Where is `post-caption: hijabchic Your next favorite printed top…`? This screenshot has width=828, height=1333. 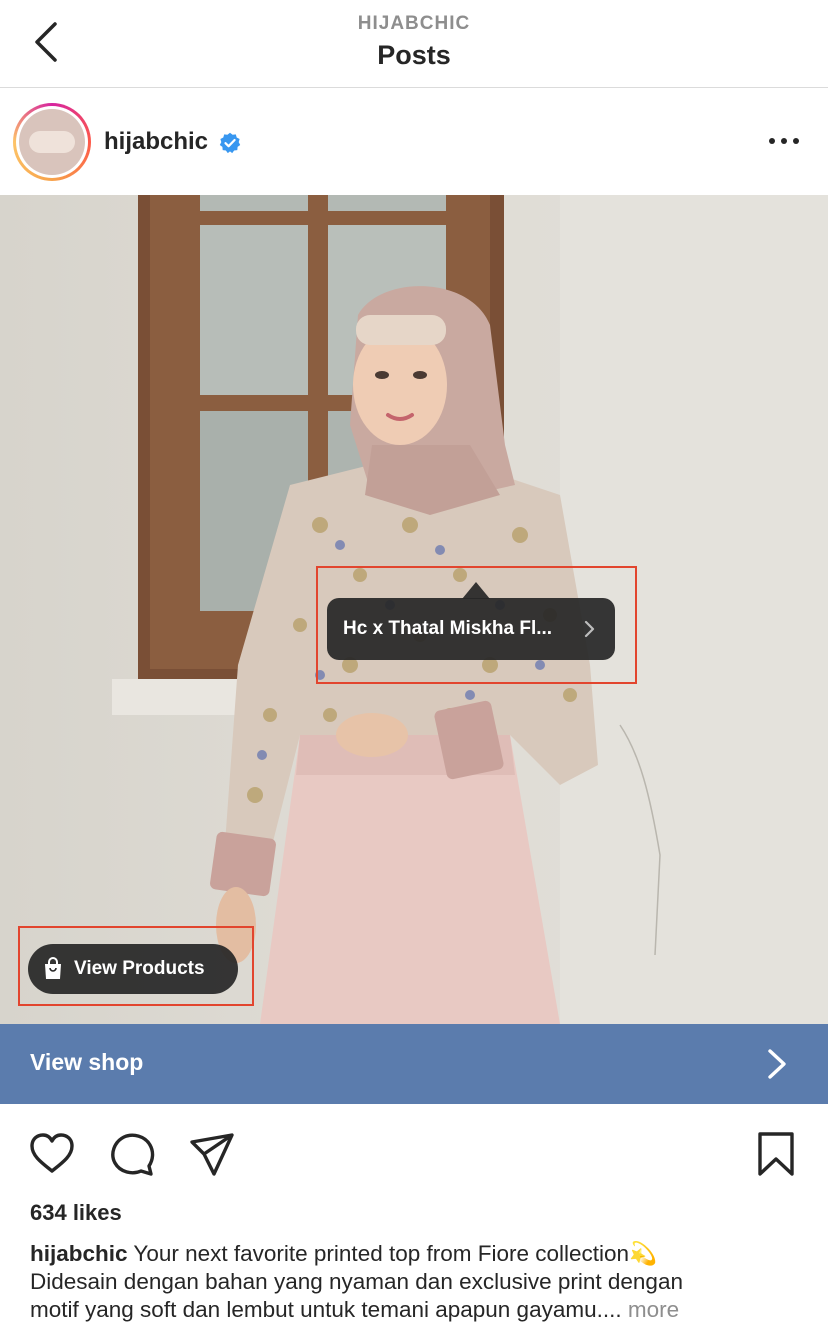
post-caption: hijabchic Your next favorite printed top… is located at coordinates (420, 1282).